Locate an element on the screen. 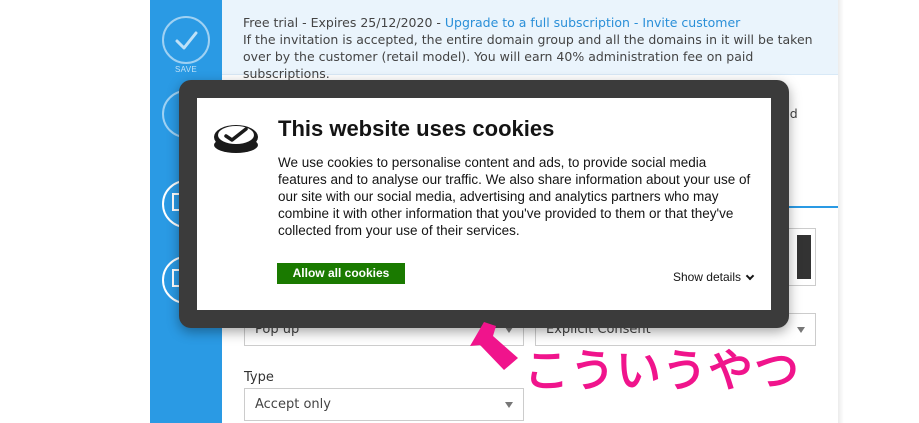  type-label: Type is located at coordinates (259, 377).